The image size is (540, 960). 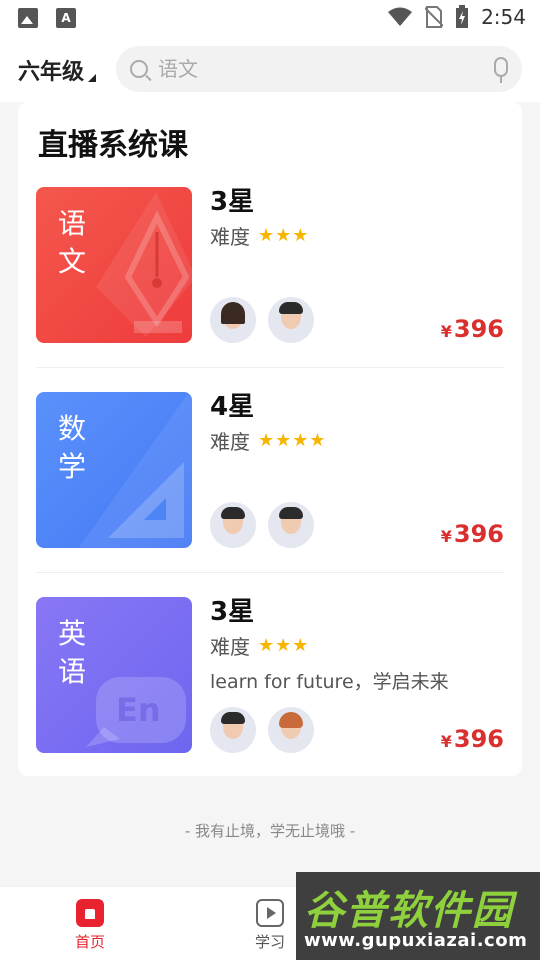 I want to click on dropdown-icon, so click(x=92, y=78).